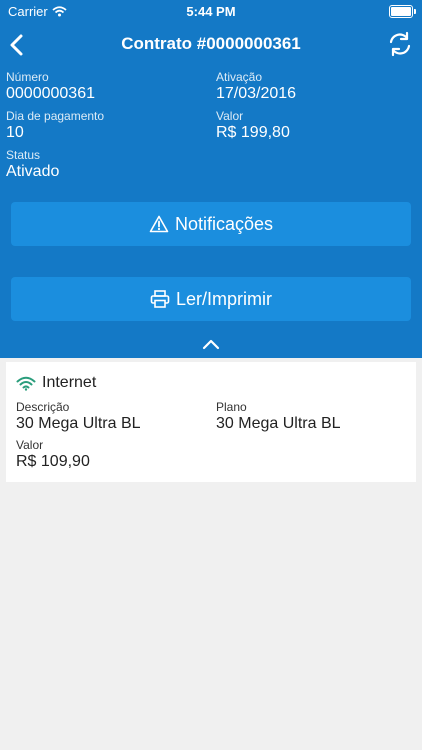 The width and height of the screenshot is (422, 750). I want to click on service-title: Internet, so click(56, 383).